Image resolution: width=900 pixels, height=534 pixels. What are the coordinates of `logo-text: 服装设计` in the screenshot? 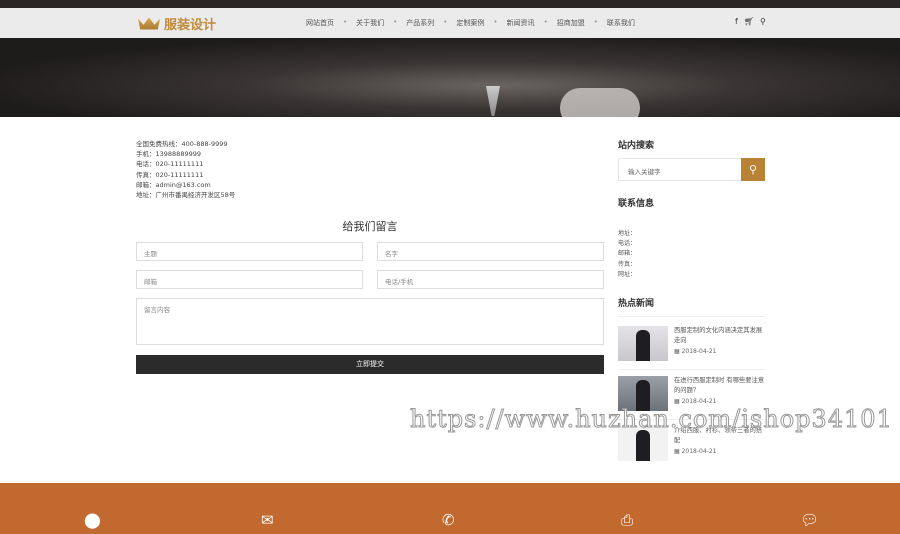 It's located at (190, 25).